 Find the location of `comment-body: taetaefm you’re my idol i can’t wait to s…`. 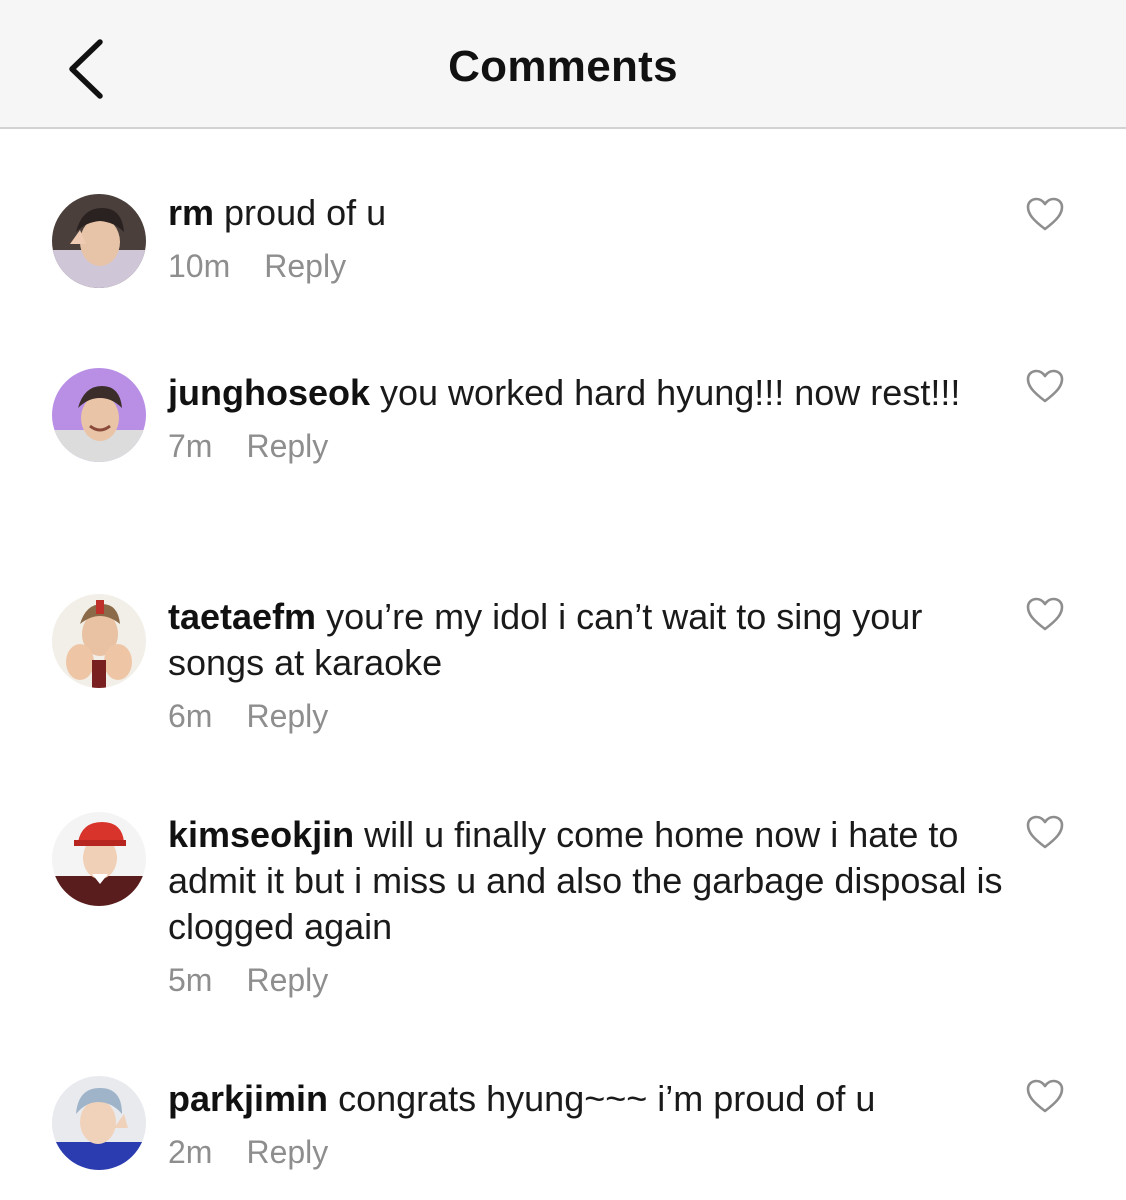

comment-body: taetaefm you’re my idol i can’t wait to s… is located at coordinates (590, 665).